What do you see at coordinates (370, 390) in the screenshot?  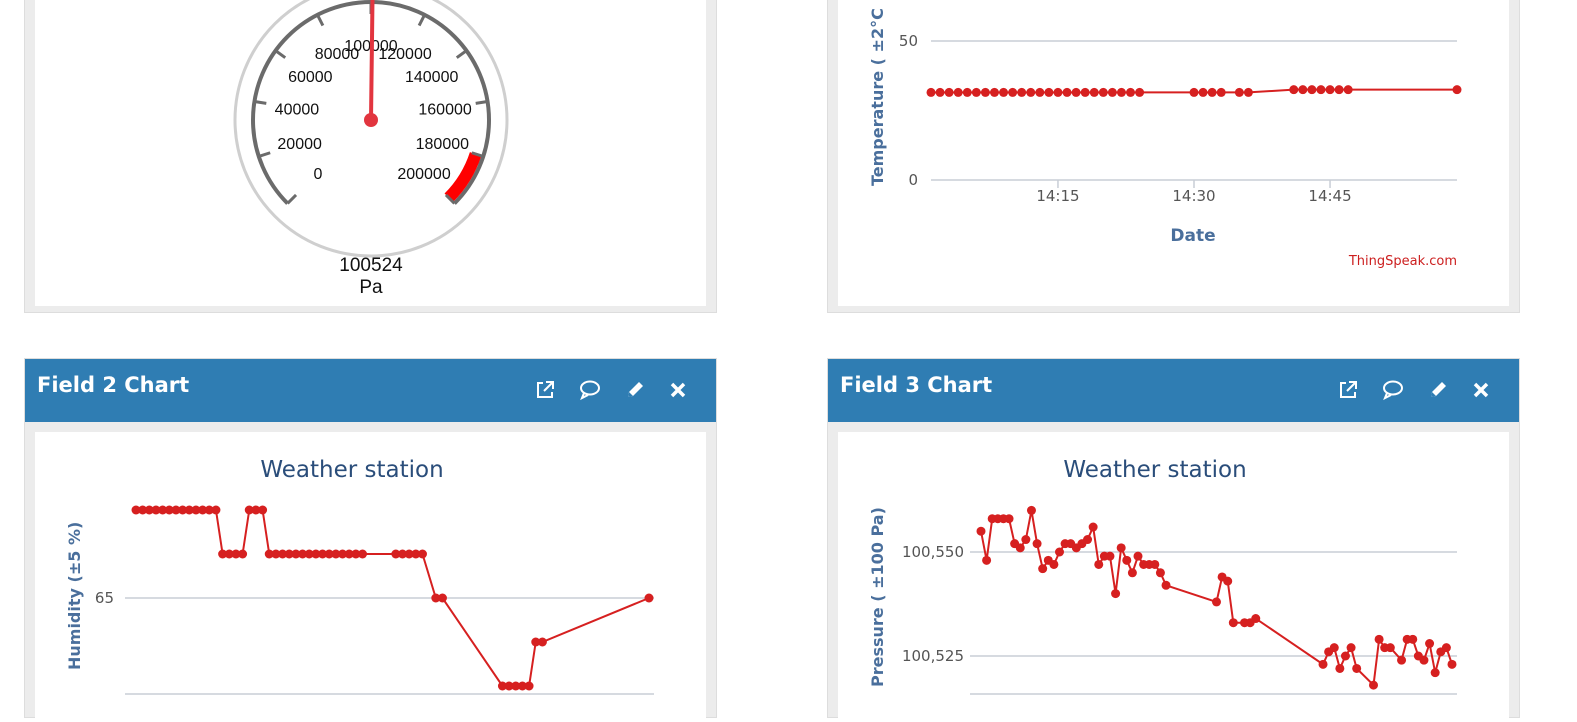 I see `field-2-header: Field 2 Chart` at bounding box center [370, 390].